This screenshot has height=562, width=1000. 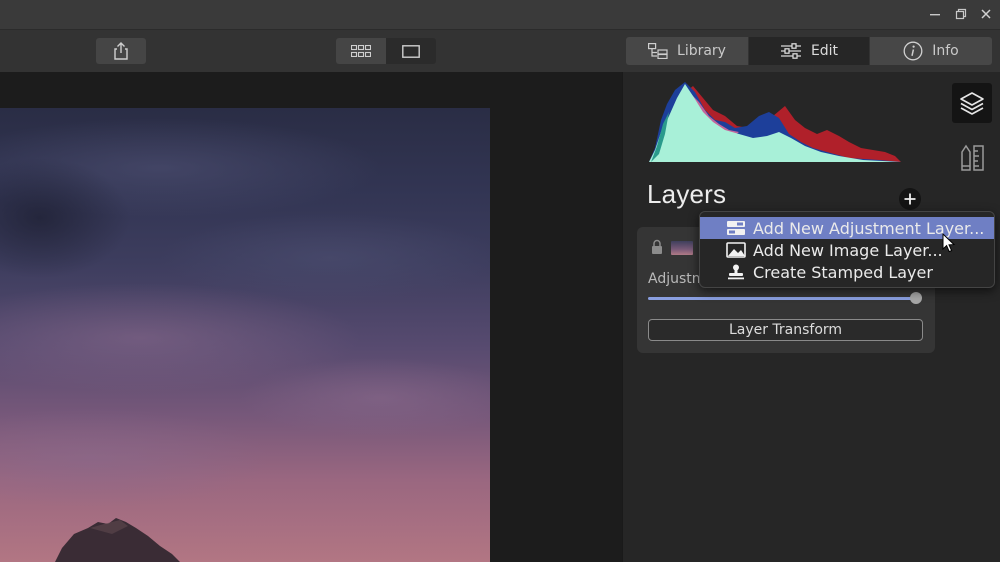 I want to click on restore-icon, so click(x=961, y=14).